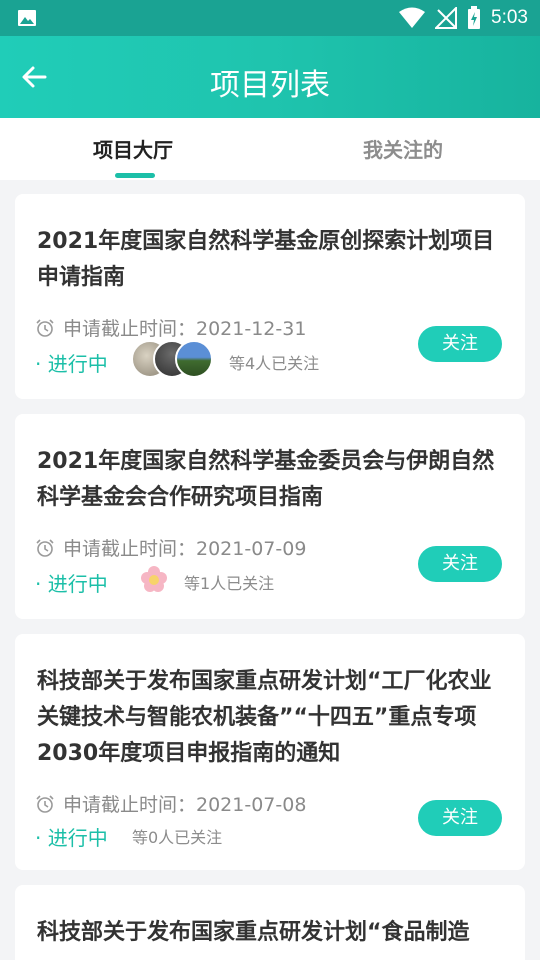 This screenshot has height=960, width=540. What do you see at coordinates (270, 85) in the screenshot?
I see `page-title: 项目列表` at bounding box center [270, 85].